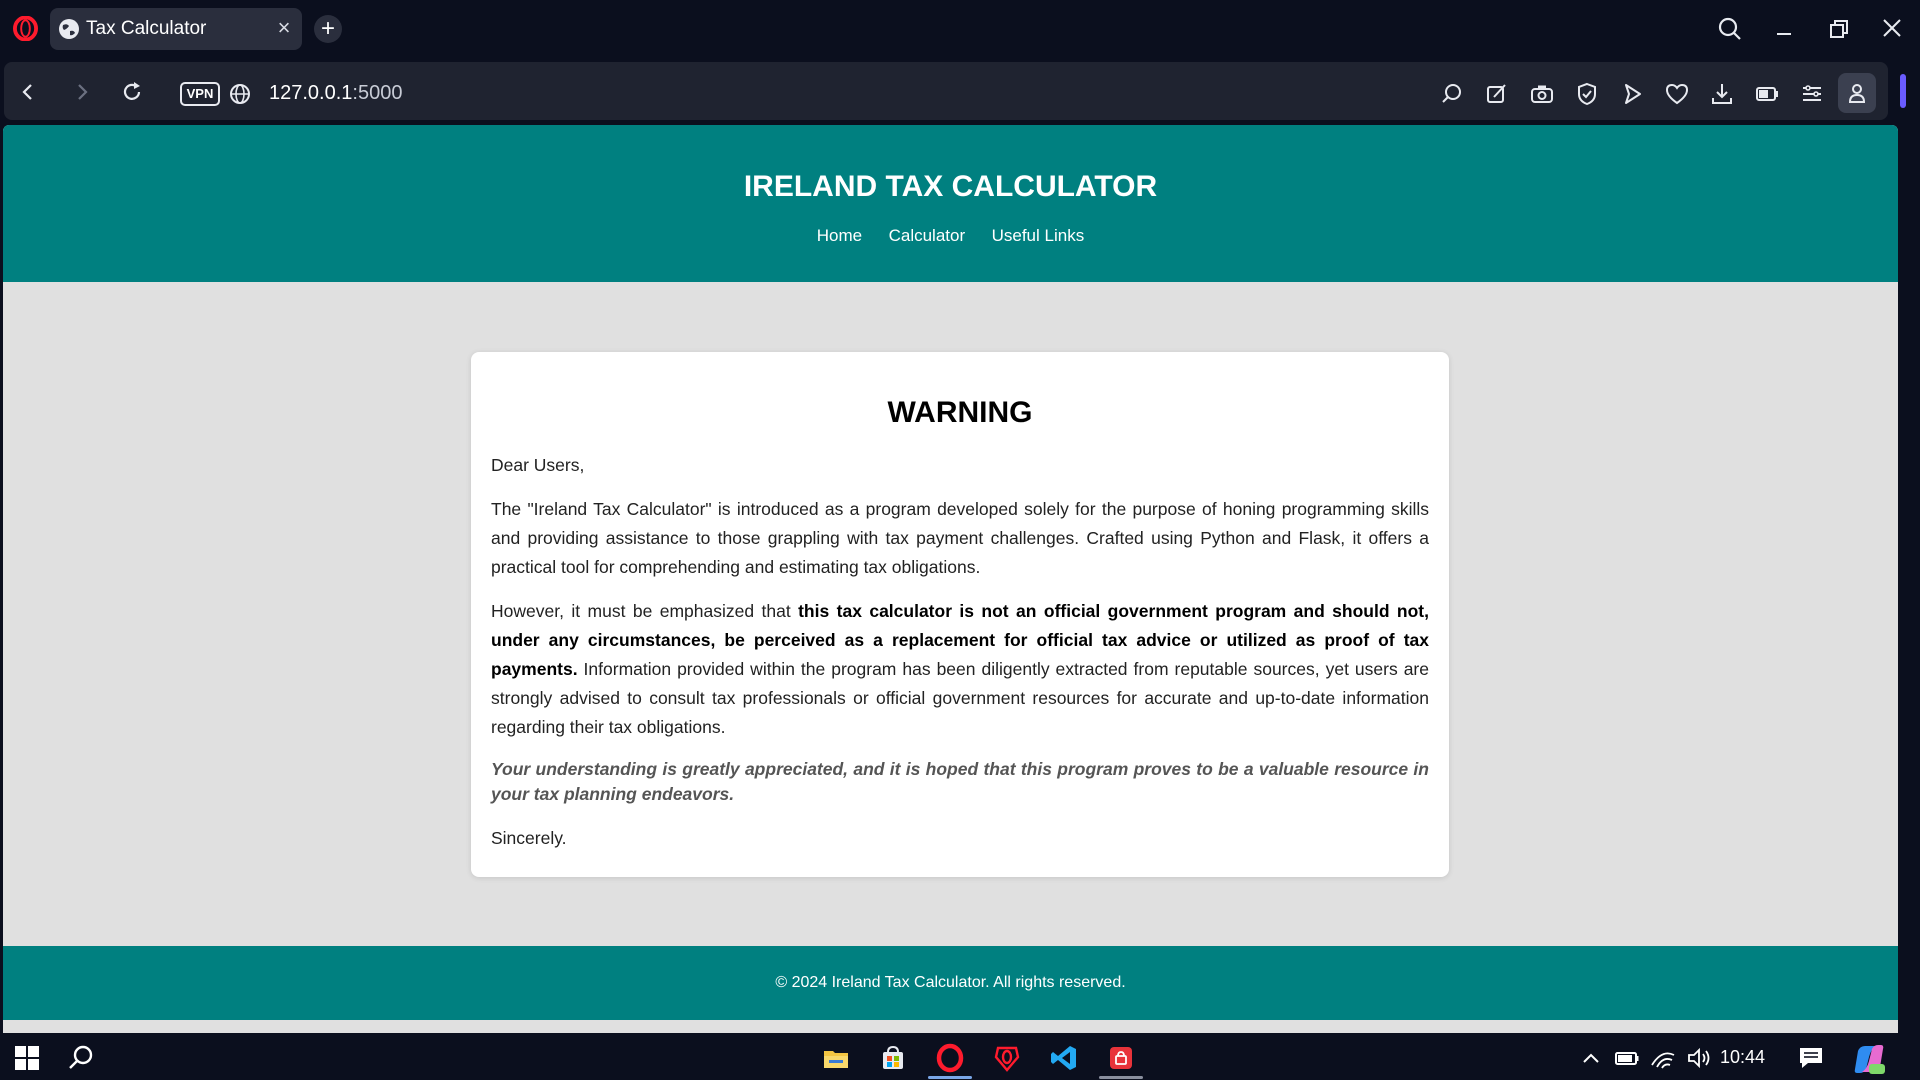  What do you see at coordinates (27, 1058) in the screenshot?
I see `windows-start-icon` at bounding box center [27, 1058].